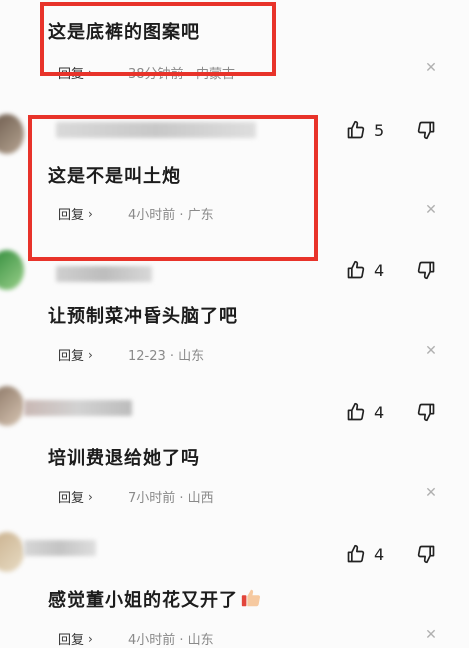 This screenshot has height=648, width=469. What do you see at coordinates (171, 498) in the screenshot?
I see `comment-meta: 7小时前 · 山西` at bounding box center [171, 498].